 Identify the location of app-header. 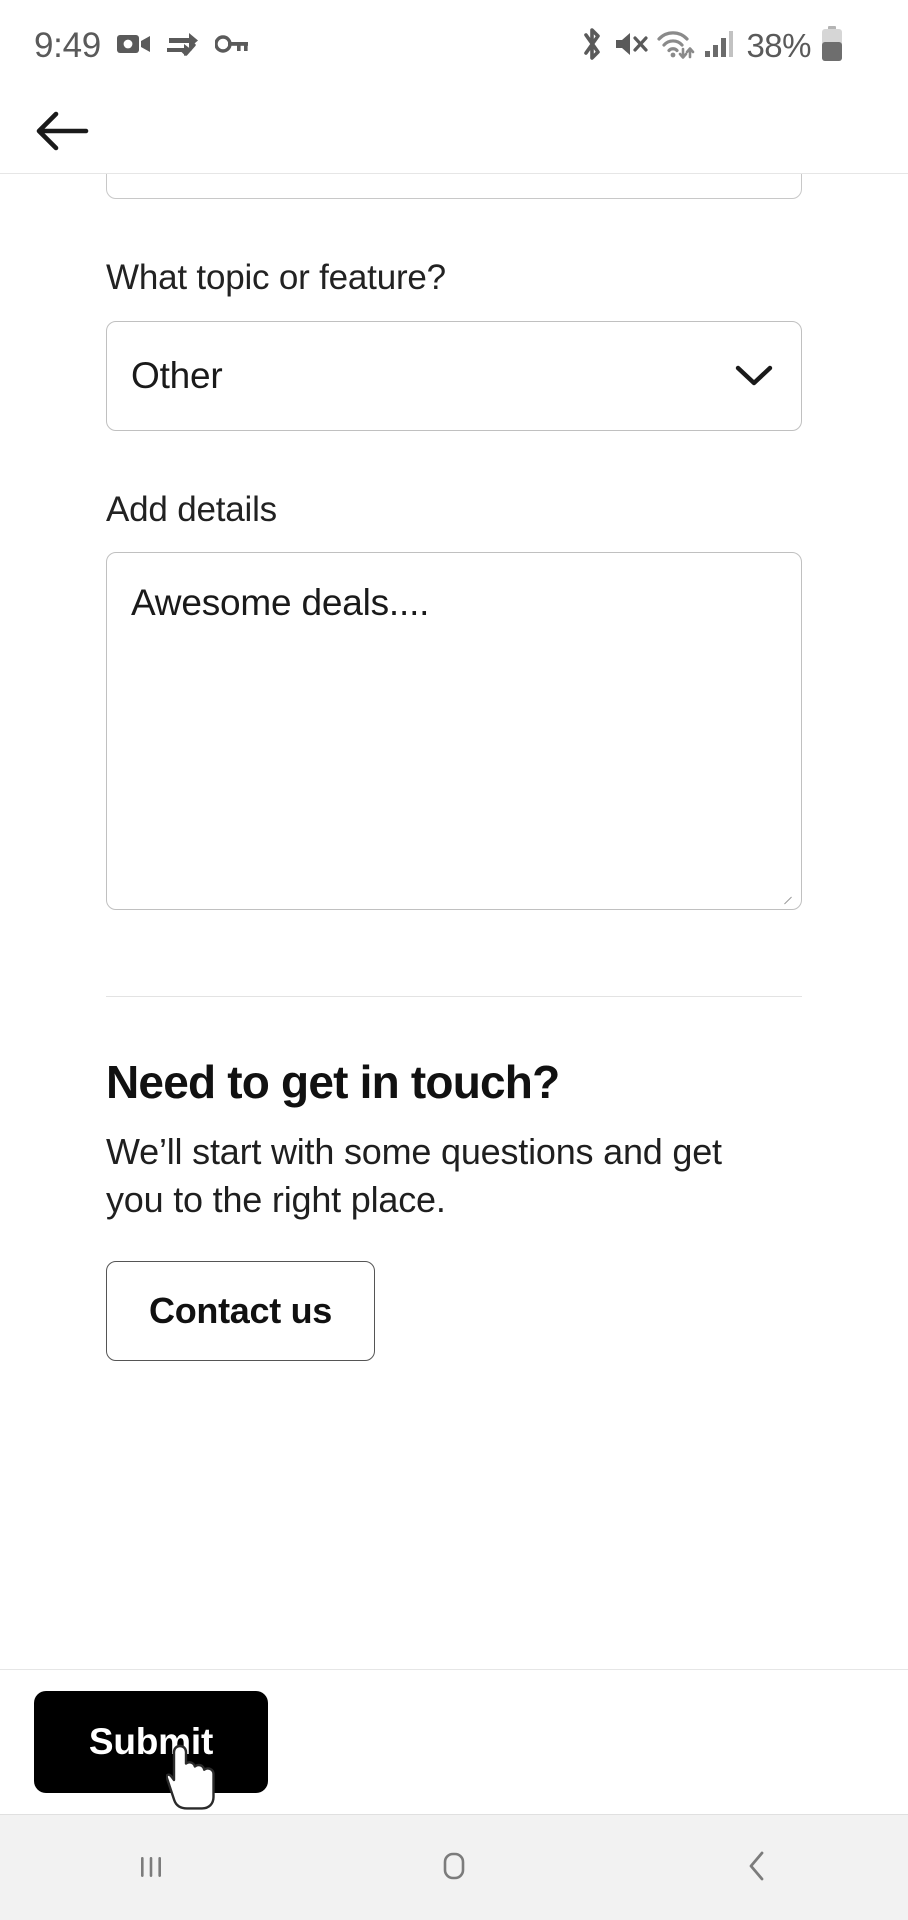
(454, 133).